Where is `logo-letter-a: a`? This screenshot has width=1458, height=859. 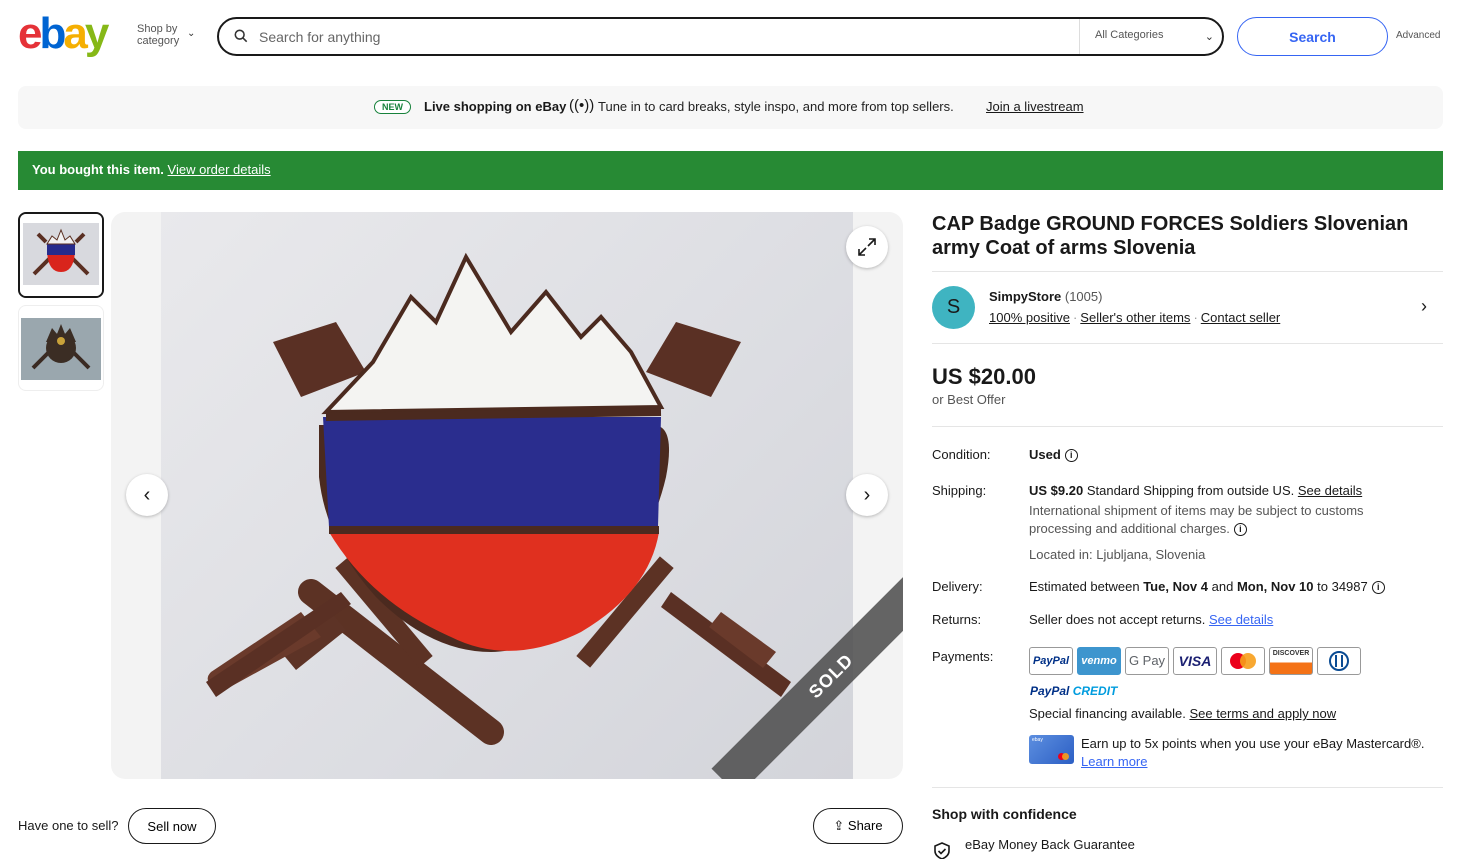 logo-letter-a: a is located at coordinates (75, 33).